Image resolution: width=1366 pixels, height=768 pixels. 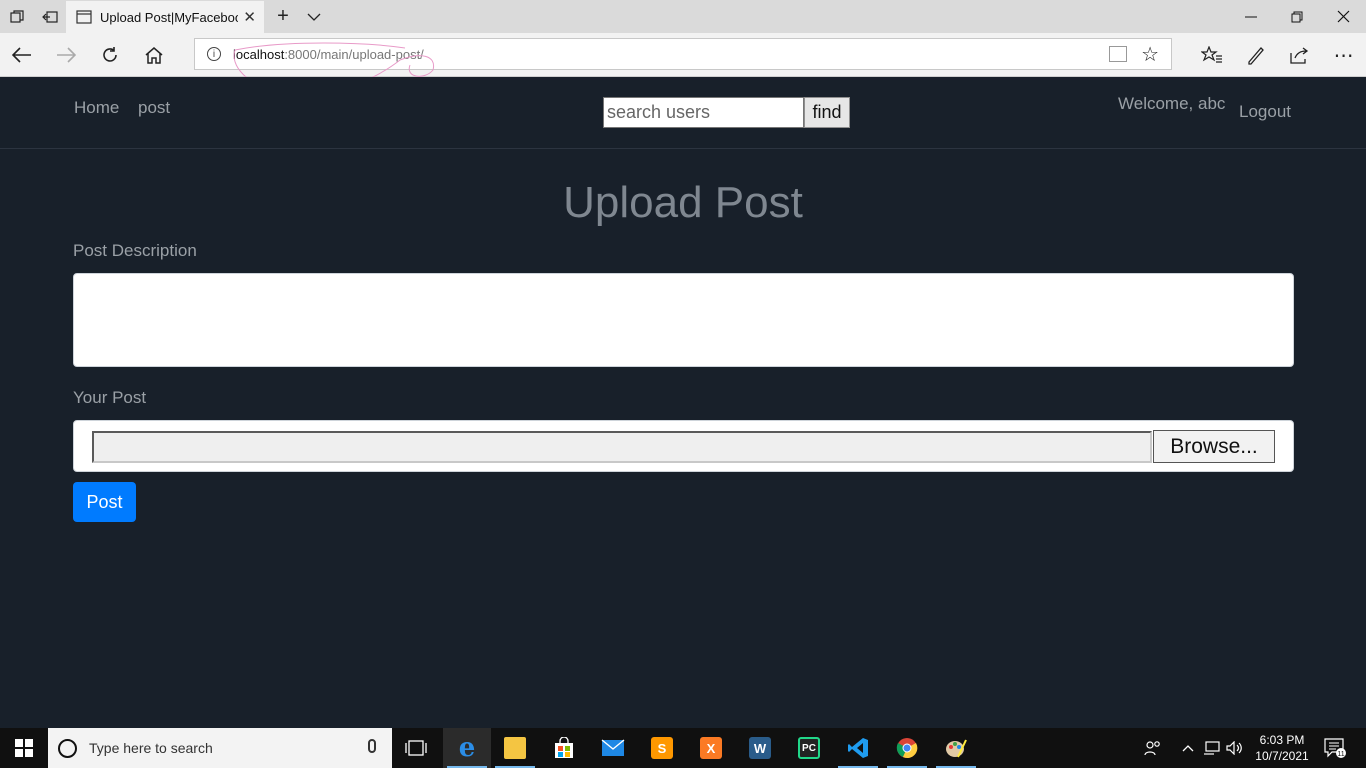 What do you see at coordinates (1212, 748) in the screenshot?
I see `network-icon` at bounding box center [1212, 748].